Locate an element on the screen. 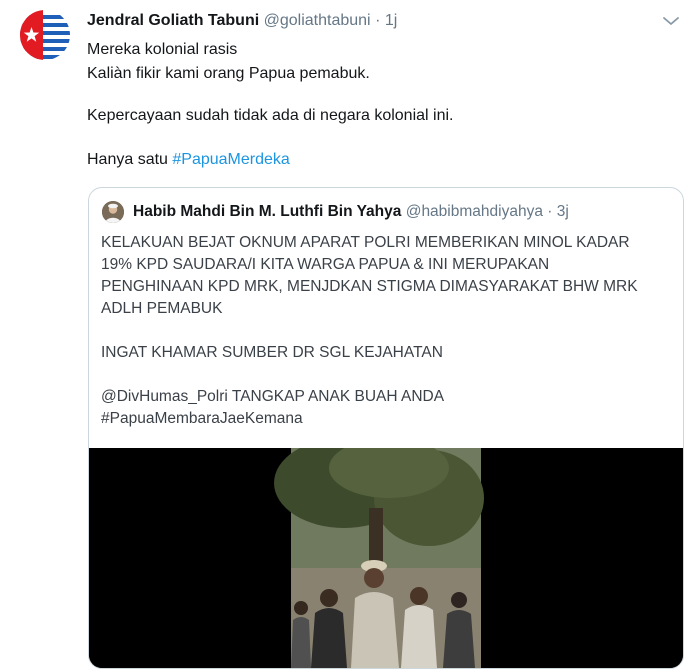 This screenshot has width=700, height=669. tweet-text-prefix: Hanya satu is located at coordinates (130, 159).